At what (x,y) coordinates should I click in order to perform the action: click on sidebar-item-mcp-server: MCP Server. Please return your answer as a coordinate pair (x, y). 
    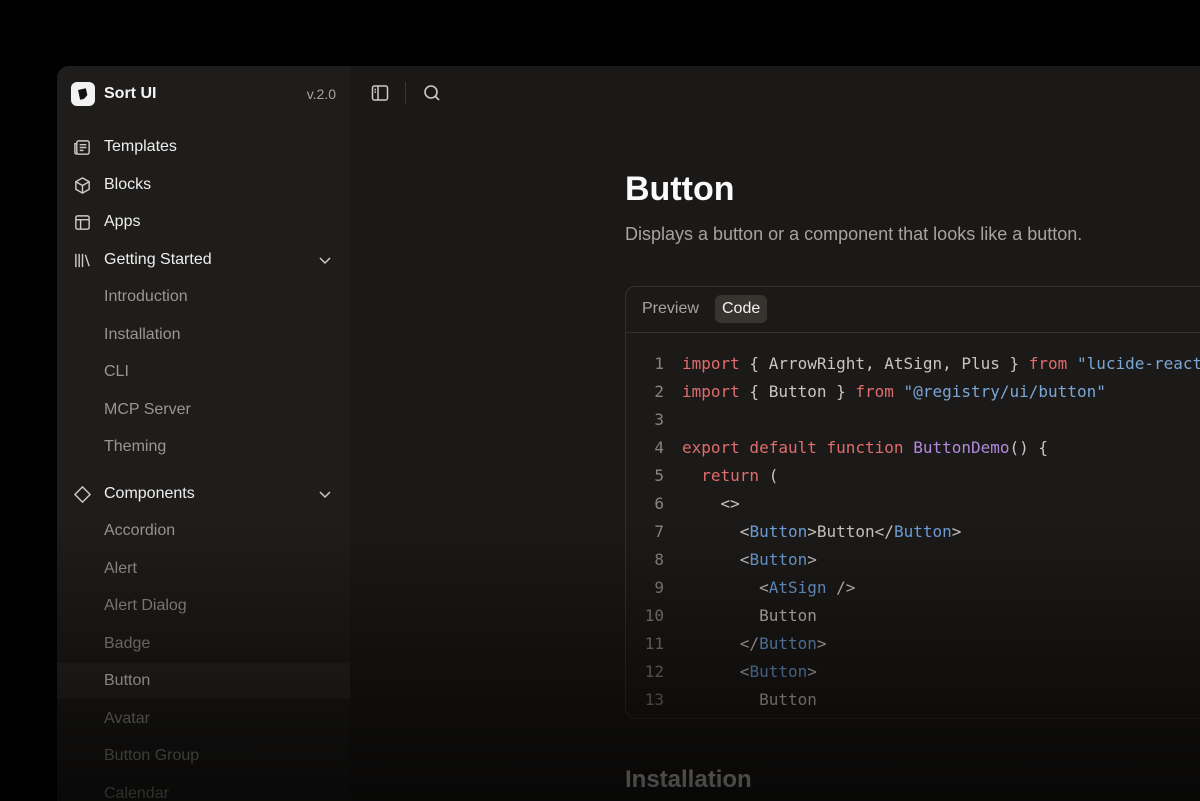
    Looking at the image, I should click on (203, 410).